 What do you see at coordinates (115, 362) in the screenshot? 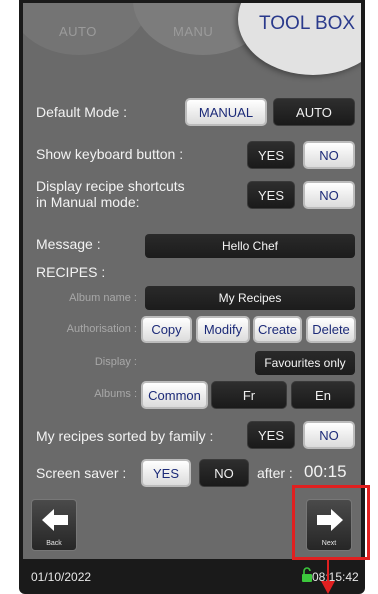
I see `display-label: Display :` at bounding box center [115, 362].